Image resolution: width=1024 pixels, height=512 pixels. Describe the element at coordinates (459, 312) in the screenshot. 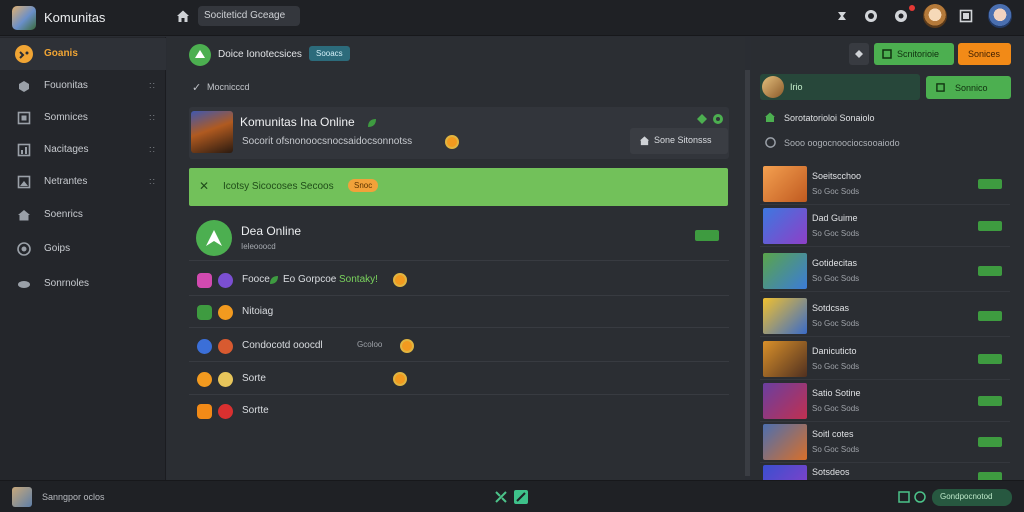

I see `feed-item: Nitoiag` at that location.